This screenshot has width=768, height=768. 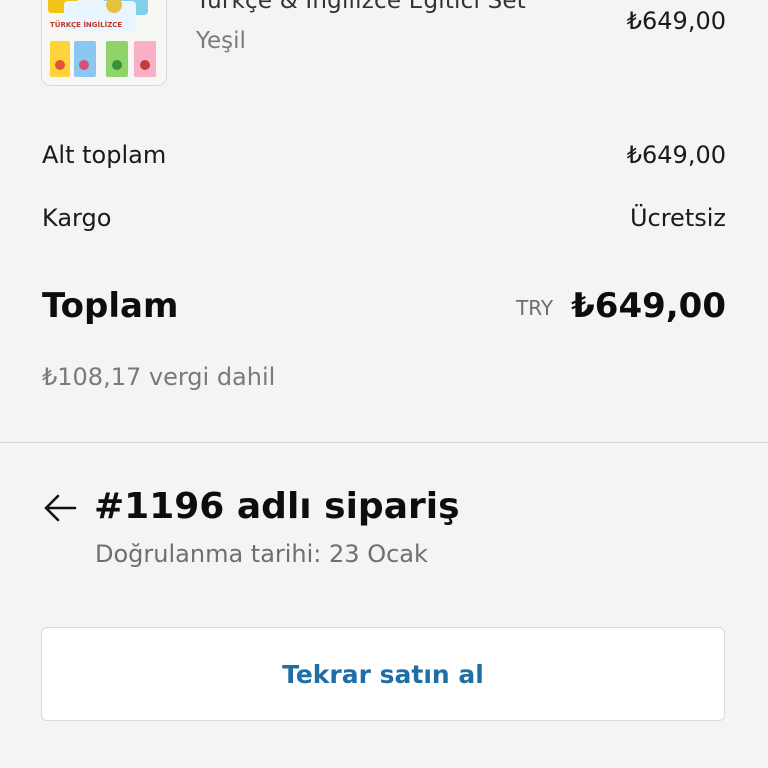 I want to click on order-confirmed-date: Doğrulanma tarihi: 23 Ocak, so click(x=261, y=554).